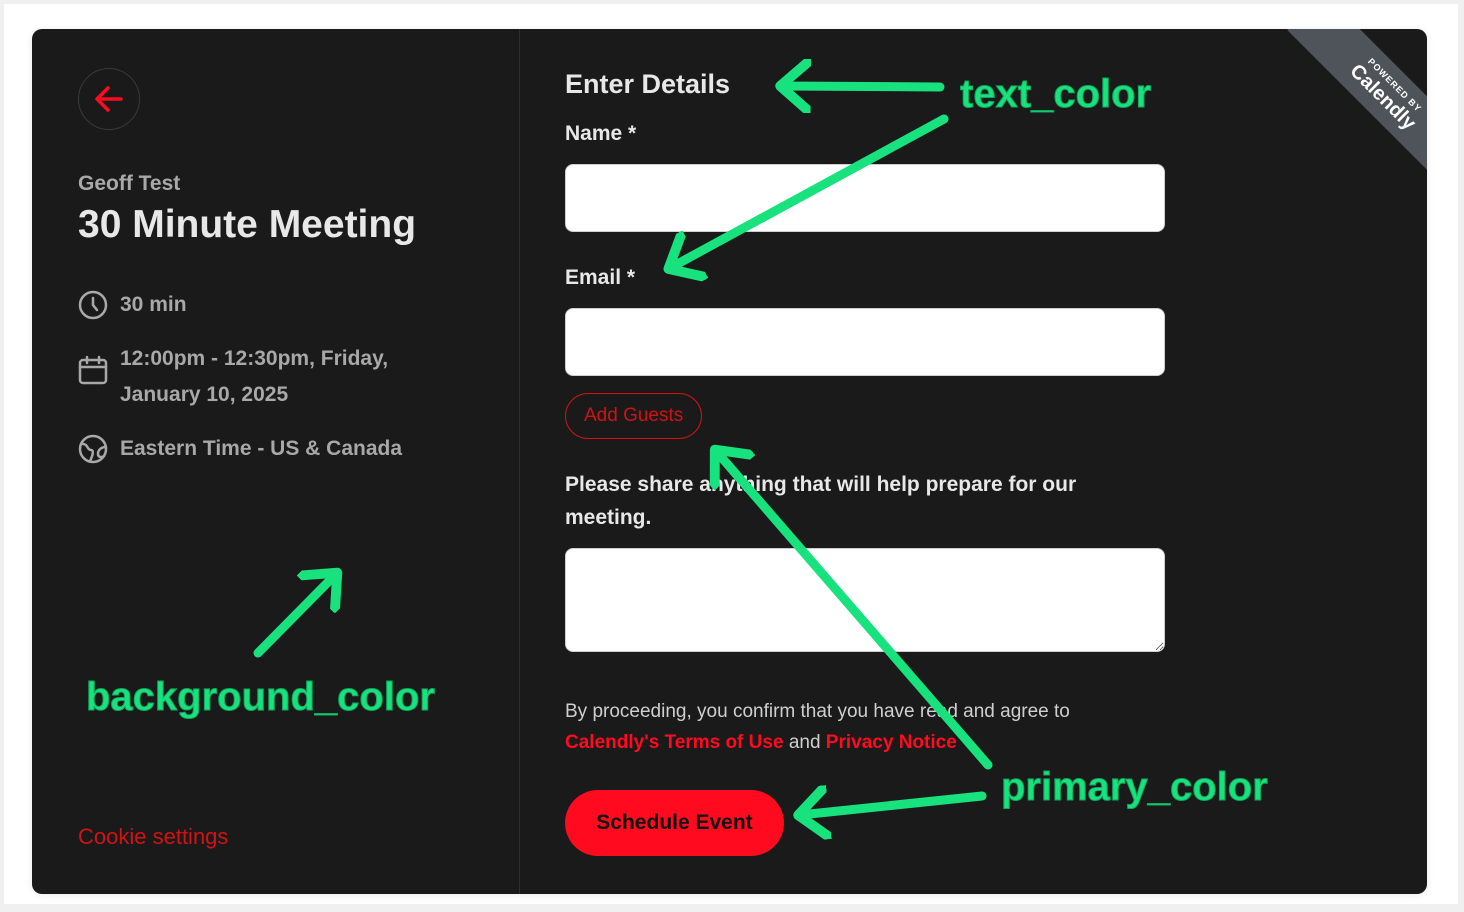 This screenshot has width=1464, height=912. What do you see at coordinates (674, 742) in the screenshot?
I see `terms-of-use-link: Calendly's Terms of Use` at bounding box center [674, 742].